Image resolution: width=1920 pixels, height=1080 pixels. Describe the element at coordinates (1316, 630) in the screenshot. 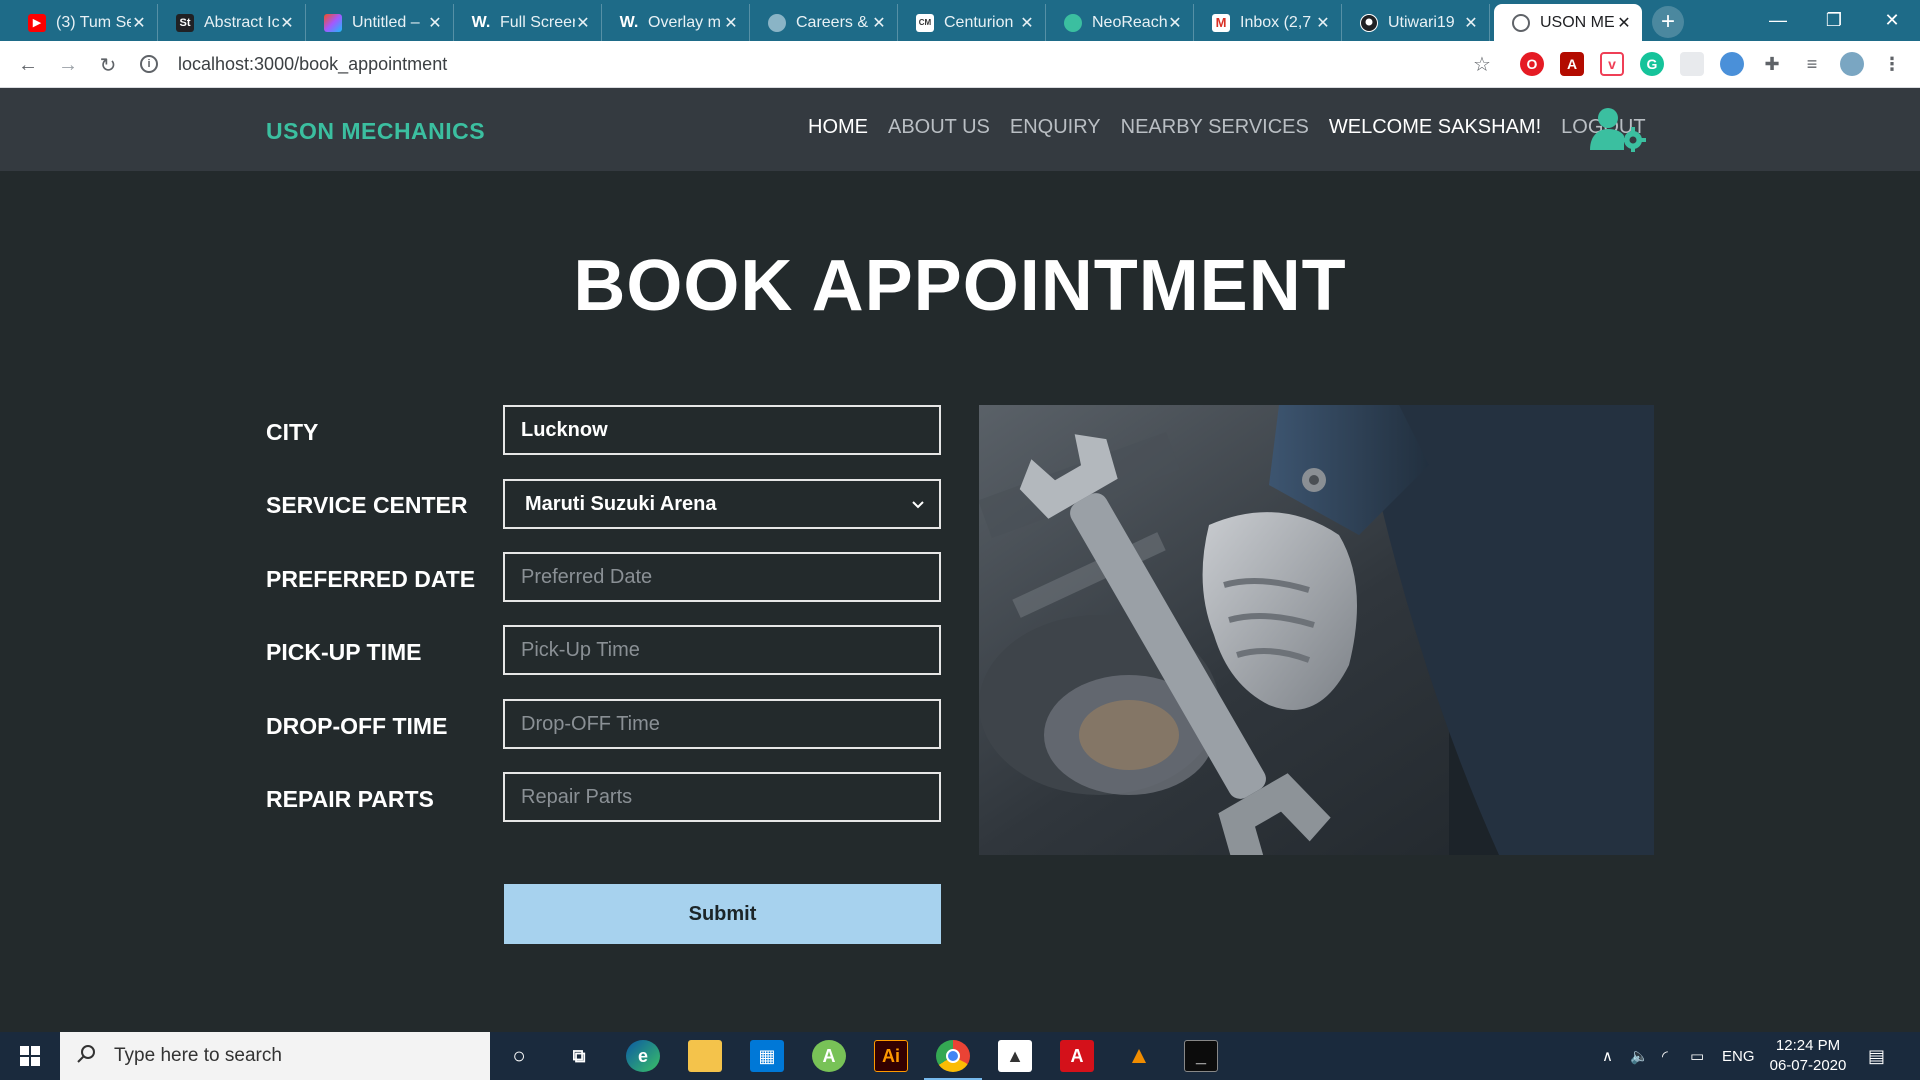

I see `mechanic-wrench-image` at that location.